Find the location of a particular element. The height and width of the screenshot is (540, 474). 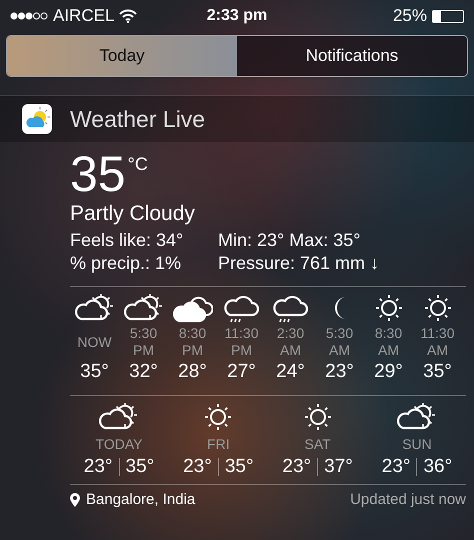

hour-temp: 23° is located at coordinates (339, 372).